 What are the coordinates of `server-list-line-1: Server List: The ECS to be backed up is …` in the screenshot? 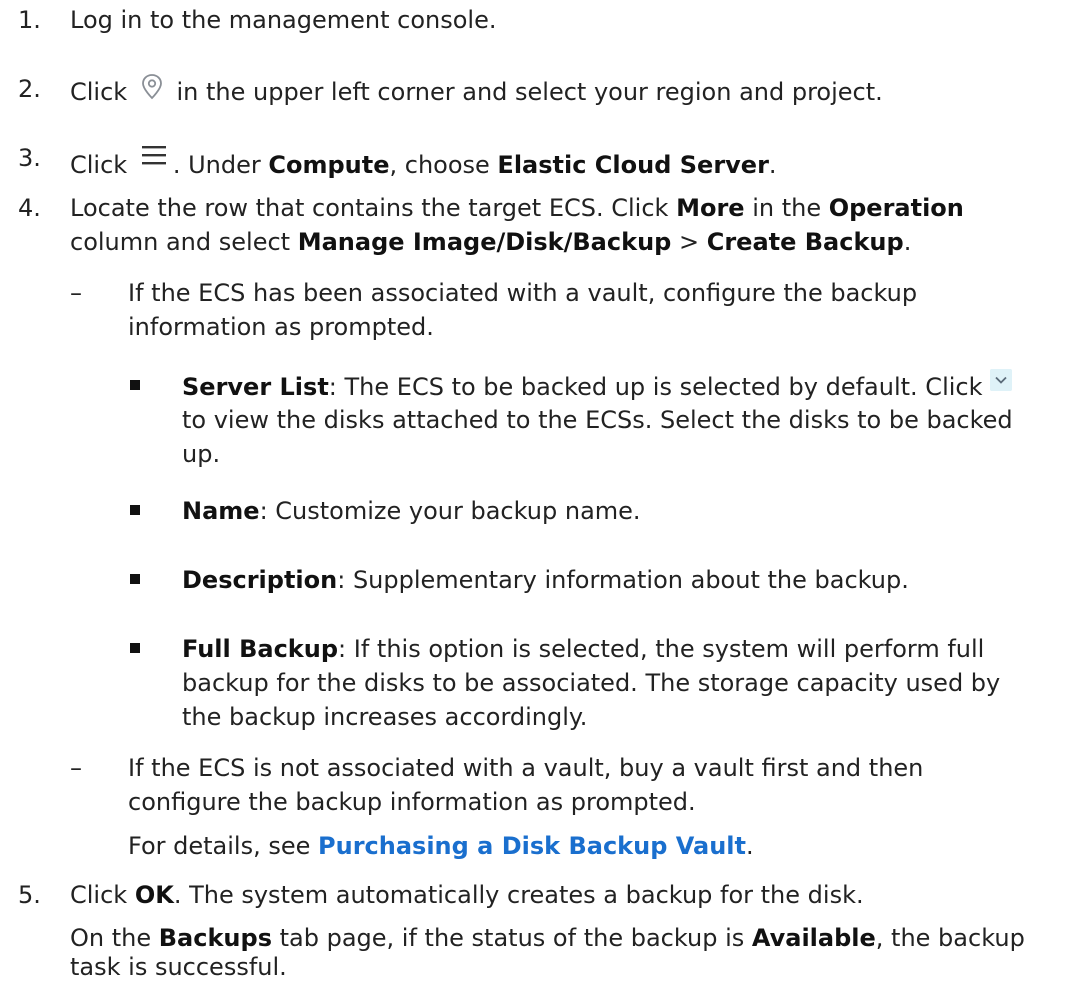 It's located at (597, 386).